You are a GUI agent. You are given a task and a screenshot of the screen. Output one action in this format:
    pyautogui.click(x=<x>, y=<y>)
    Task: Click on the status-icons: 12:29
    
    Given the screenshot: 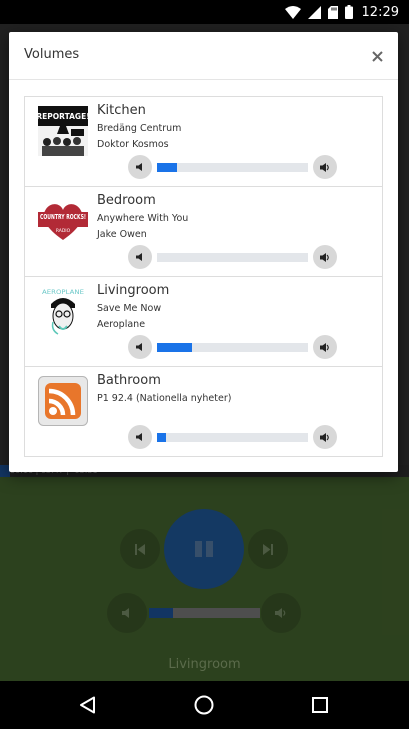 What is the action you would take?
    pyautogui.click(x=341, y=12)
    